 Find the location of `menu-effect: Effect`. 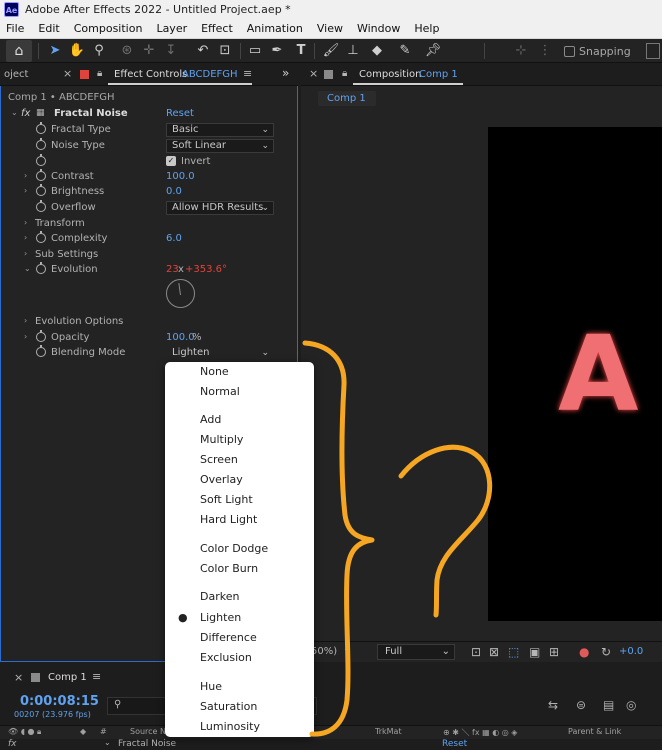

menu-effect: Effect is located at coordinates (217, 28).